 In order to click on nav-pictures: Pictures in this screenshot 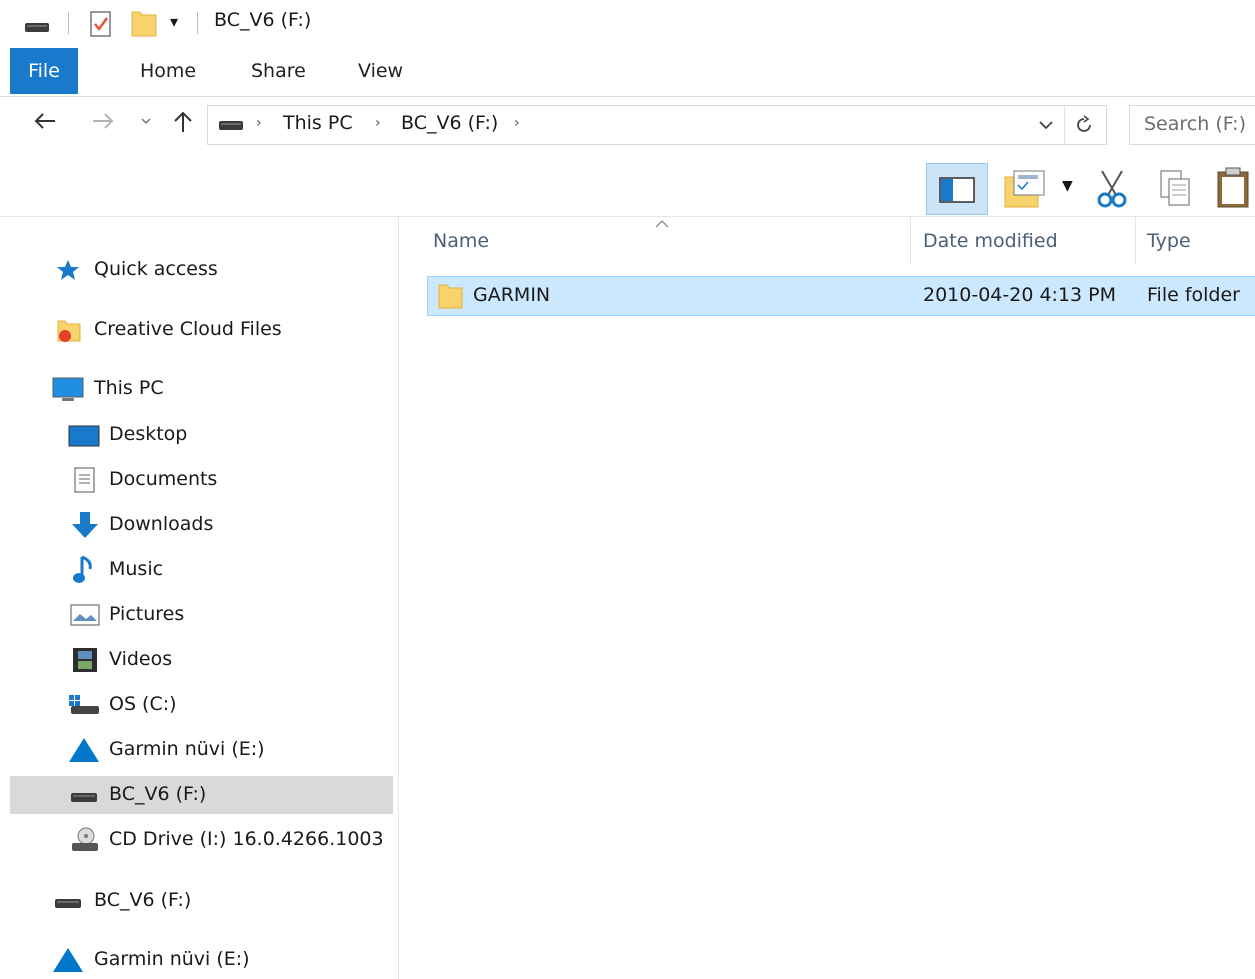, I will do `click(201, 615)`.